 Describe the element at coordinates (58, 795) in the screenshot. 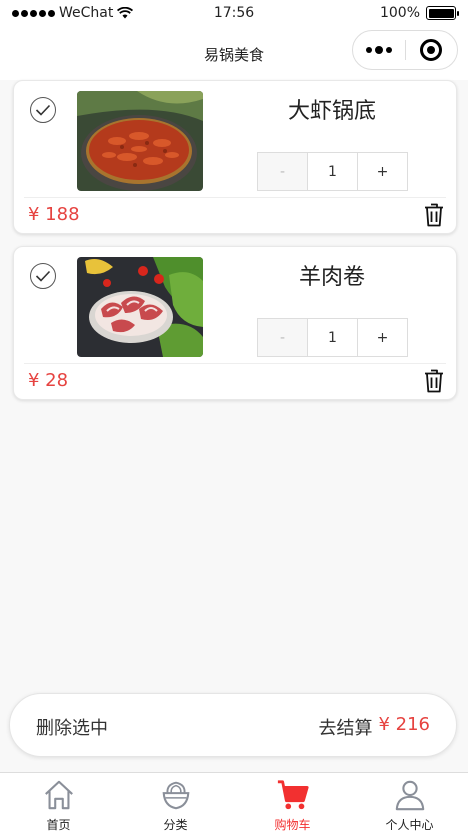

I see `home-icon` at that location.